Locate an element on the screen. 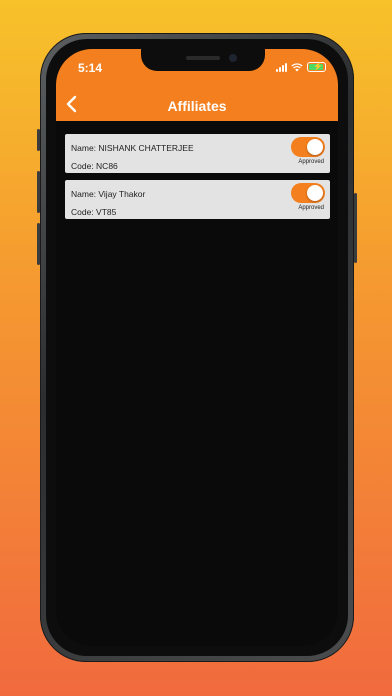 The height and width of the screenshot is (696, 392). page-title: Affiliates is located at coordinates (197, 106).